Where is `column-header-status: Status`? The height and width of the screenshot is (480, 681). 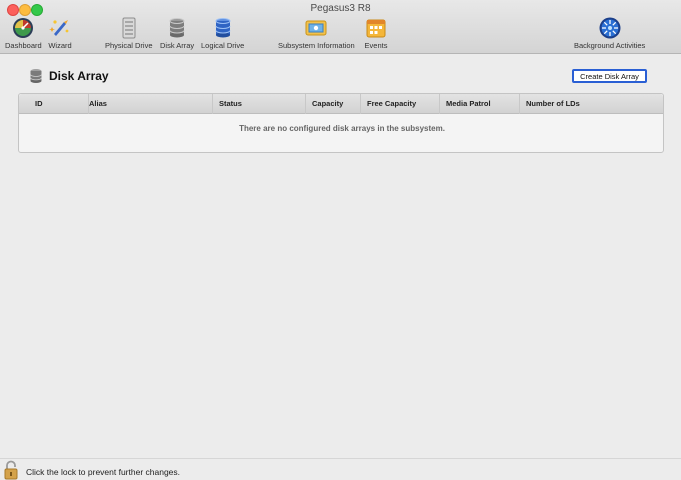
column-header-status: Status is located at coordinates (259, 104).